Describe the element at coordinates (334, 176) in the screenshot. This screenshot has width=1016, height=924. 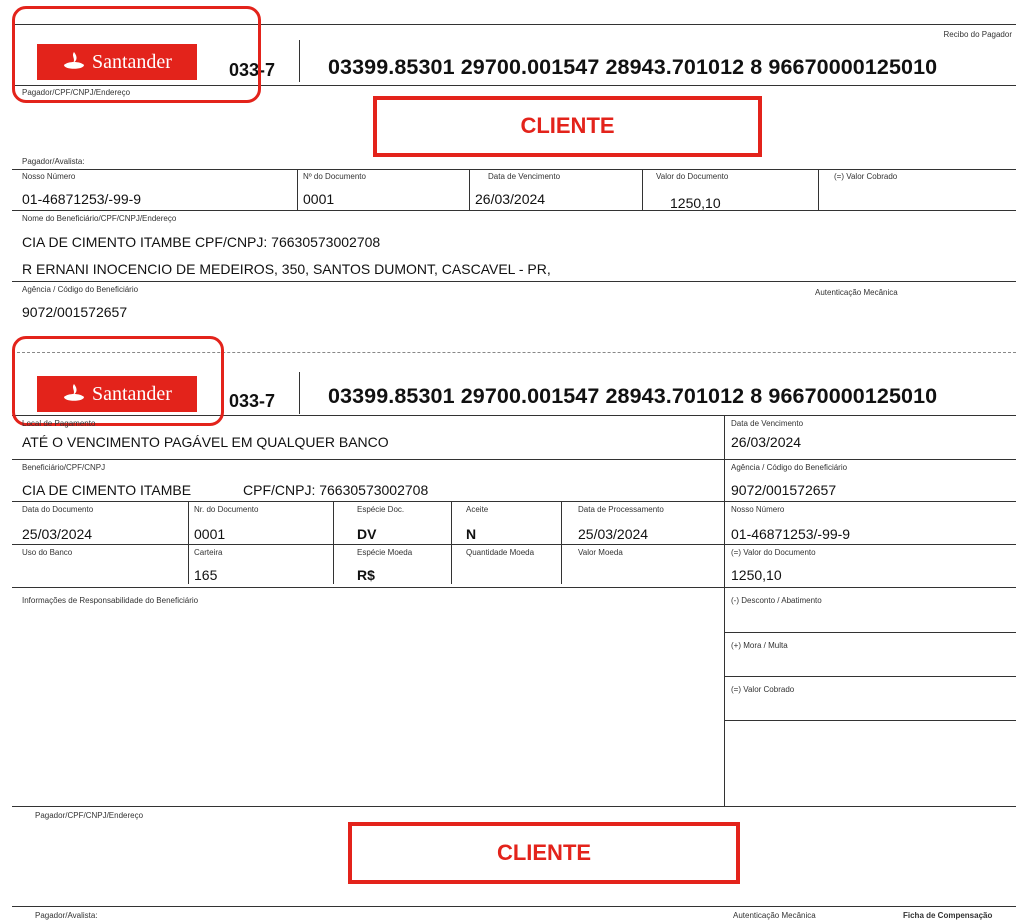
I see `n-documento-label: Nº do Documento` at that location.